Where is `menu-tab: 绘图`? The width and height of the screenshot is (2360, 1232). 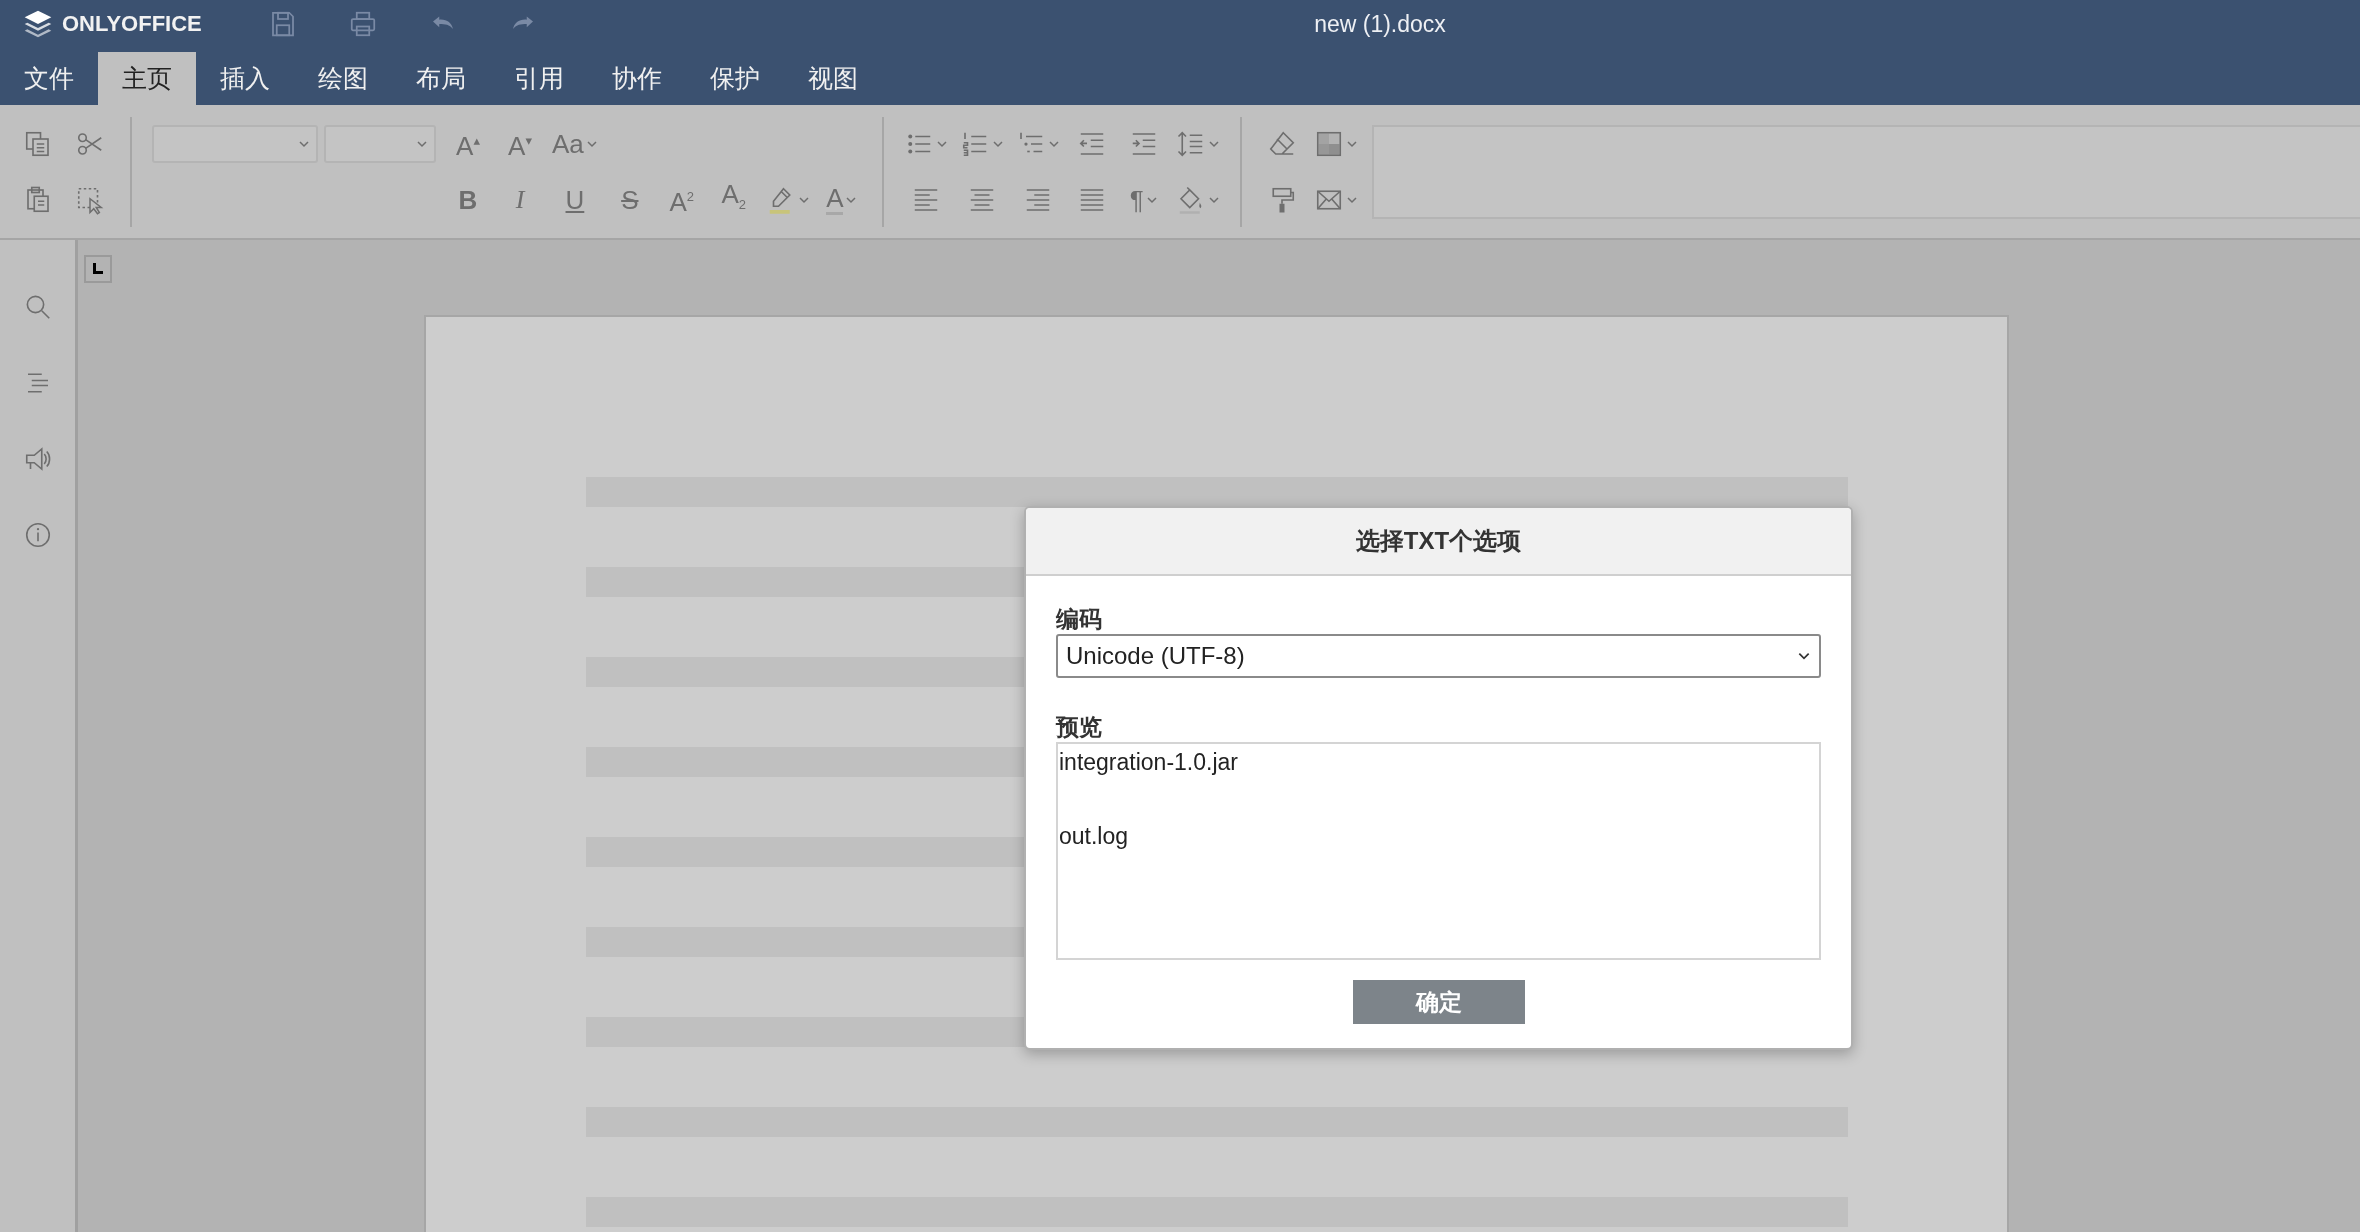 menu-tab: 绘图 is located at coordinates (343, 78).